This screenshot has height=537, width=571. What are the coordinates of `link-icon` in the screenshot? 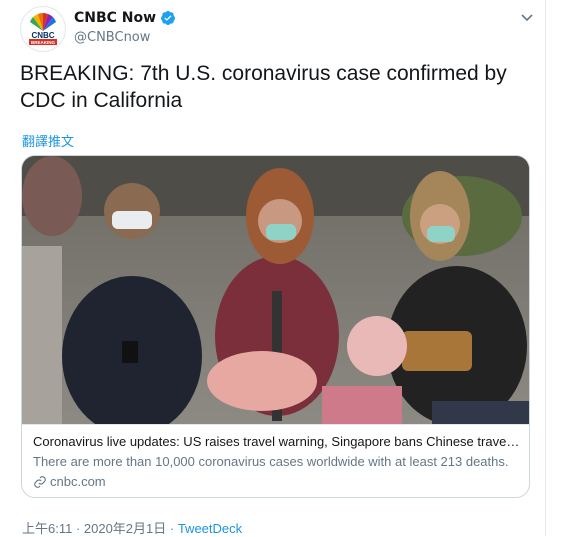 It's located at (40, 481).